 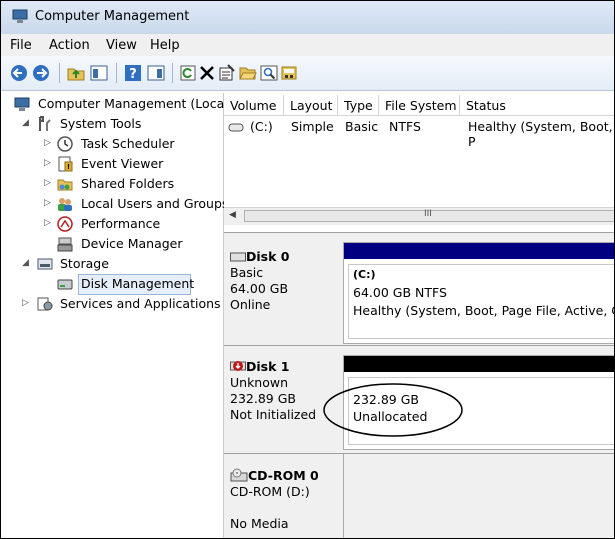 I want to click on column-header-file-system: File System, so click(x=418, y=105).